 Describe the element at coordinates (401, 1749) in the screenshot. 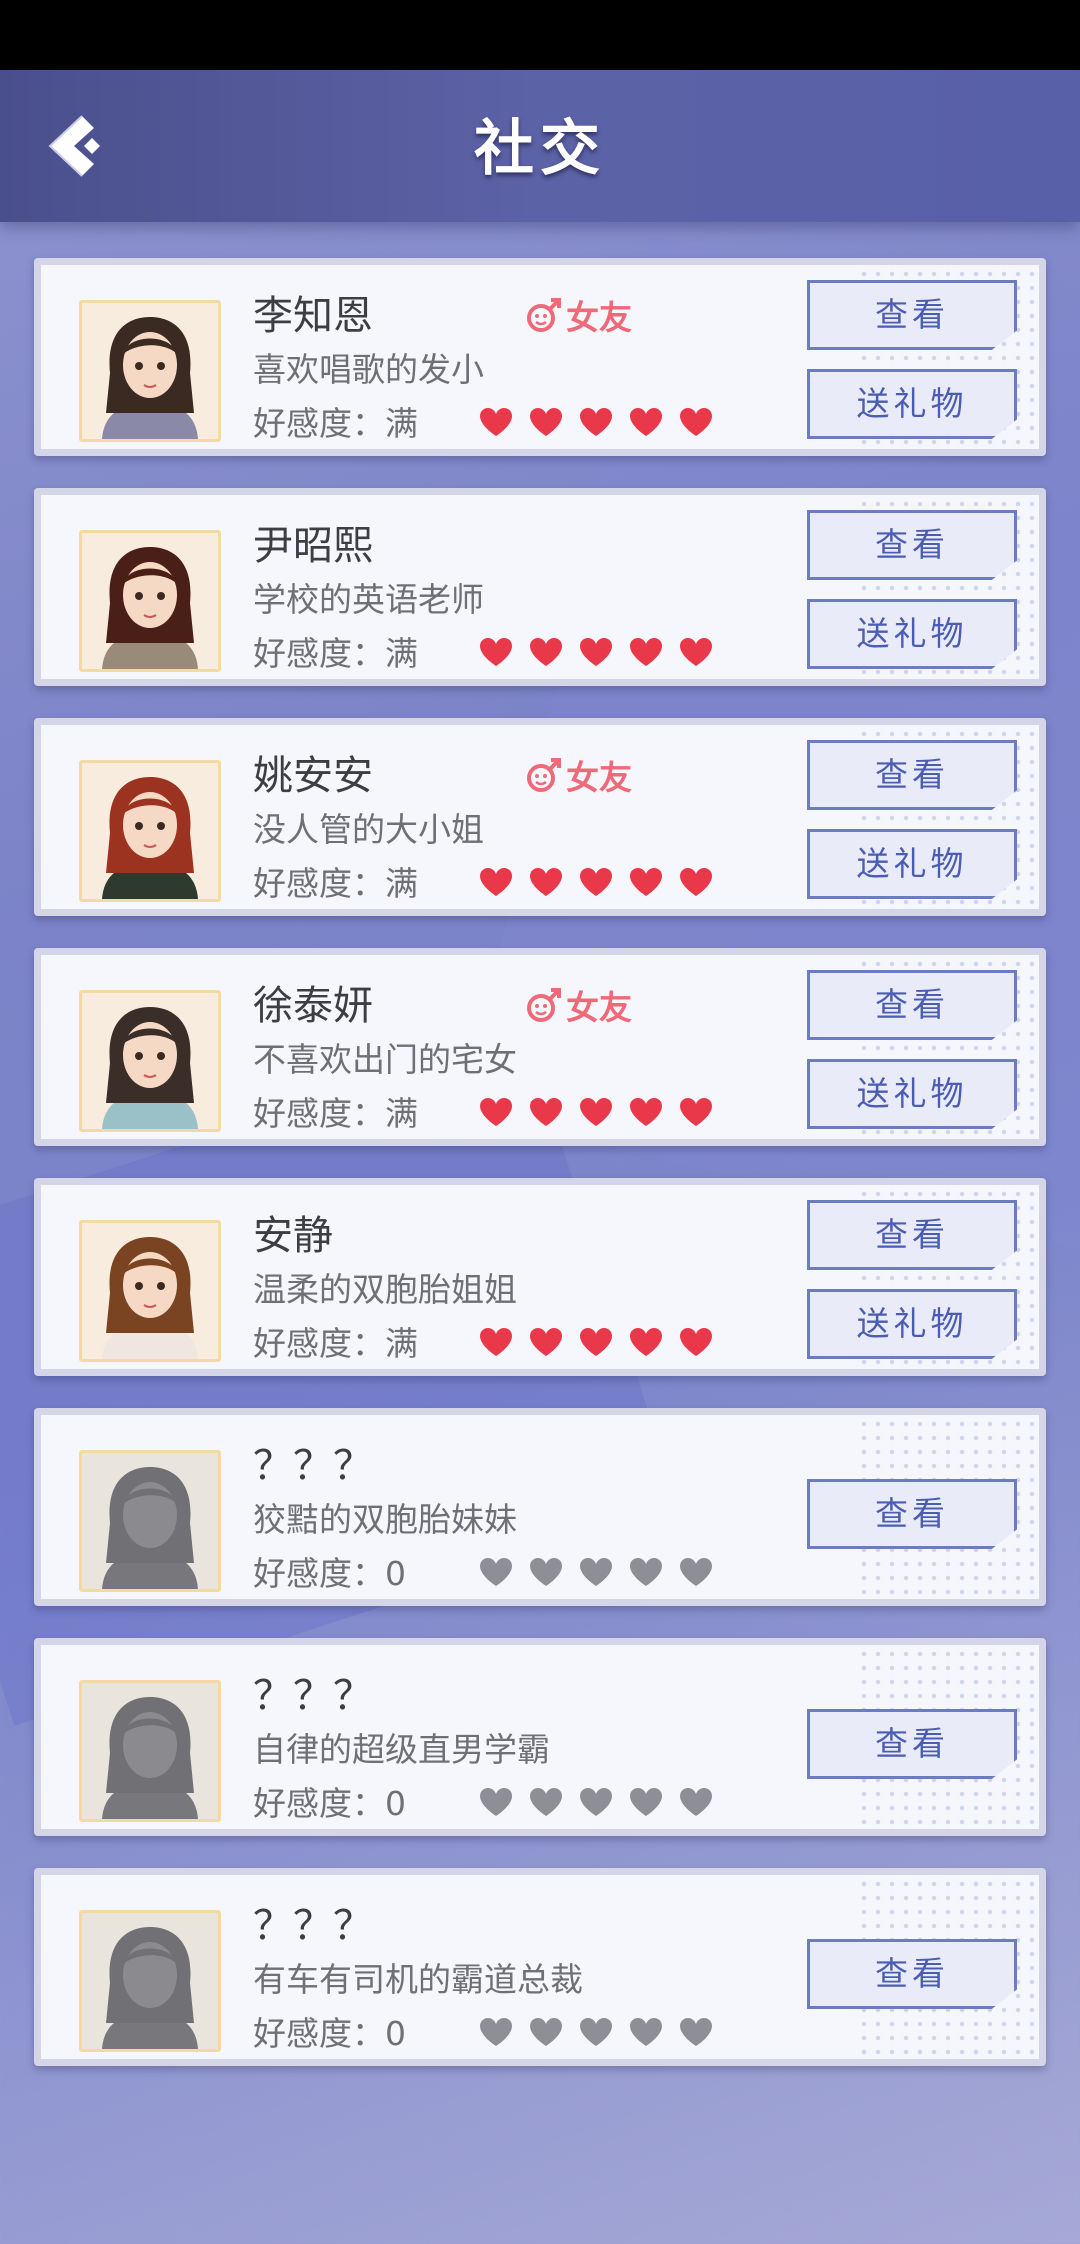

I see `character-description: 自律的超级直男学霸` at that location.